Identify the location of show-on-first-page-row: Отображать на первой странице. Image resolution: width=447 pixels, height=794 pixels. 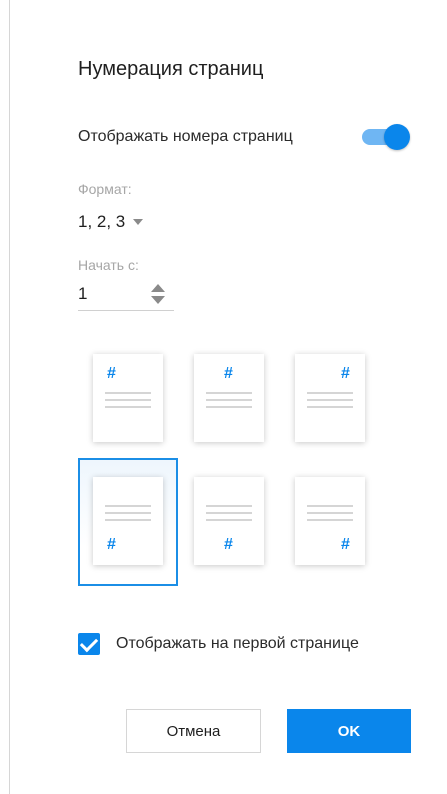
(218, 644).